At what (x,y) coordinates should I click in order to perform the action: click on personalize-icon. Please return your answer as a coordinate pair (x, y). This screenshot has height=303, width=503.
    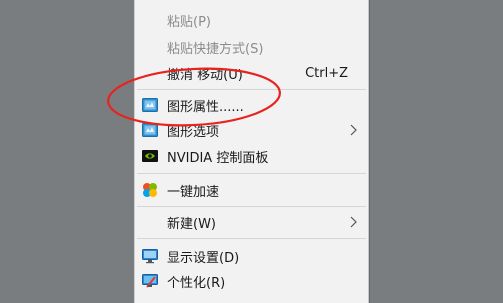
    Looking at the image, I should click on (150, 281).